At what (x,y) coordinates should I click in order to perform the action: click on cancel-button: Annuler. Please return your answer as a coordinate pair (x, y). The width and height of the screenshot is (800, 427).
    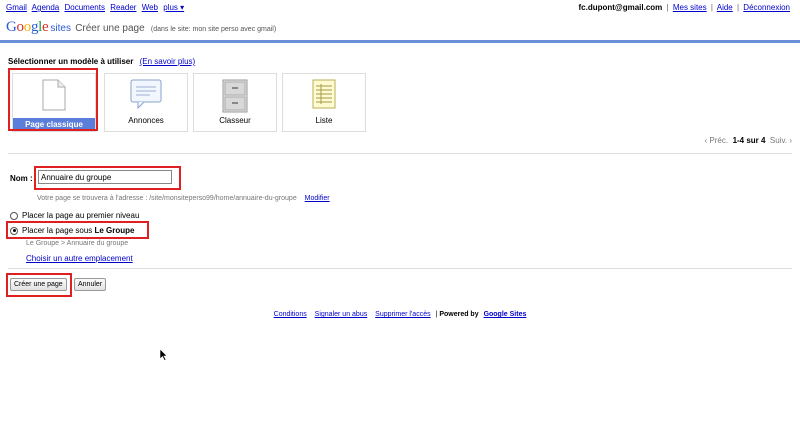
    Looking at the image, I should click on (90, 284).